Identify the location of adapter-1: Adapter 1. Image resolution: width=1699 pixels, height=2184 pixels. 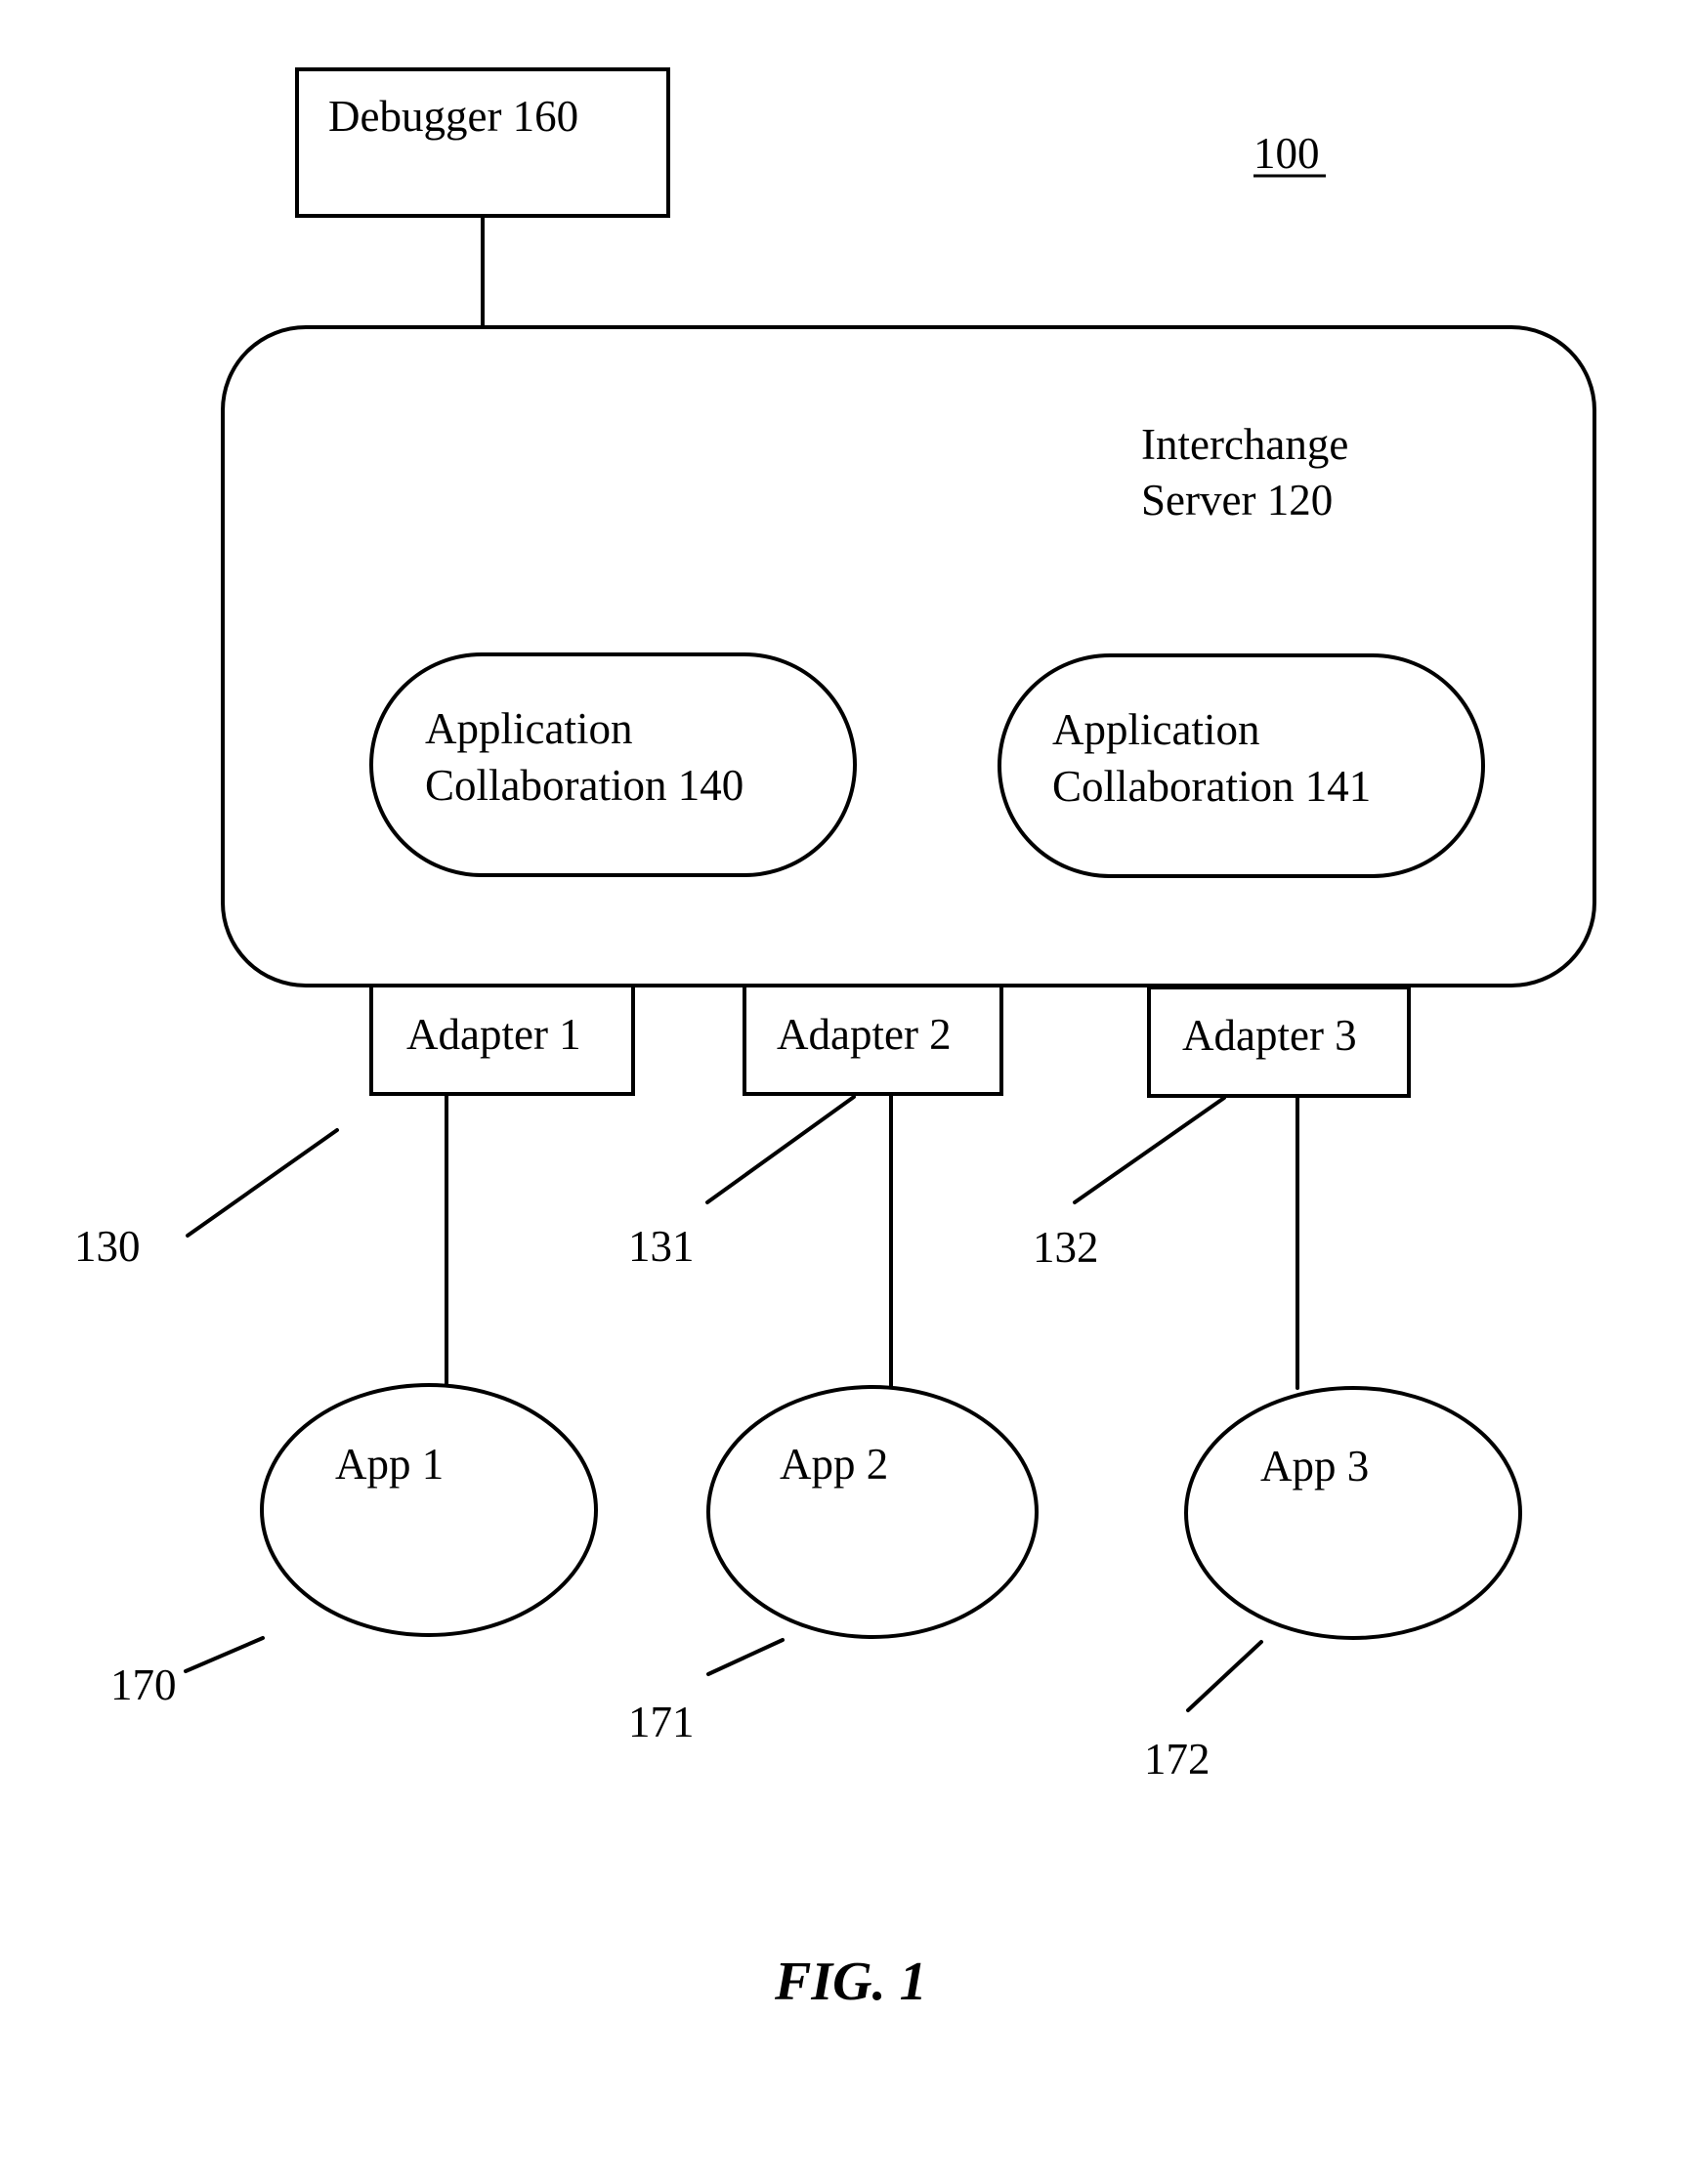
(502, 1040).